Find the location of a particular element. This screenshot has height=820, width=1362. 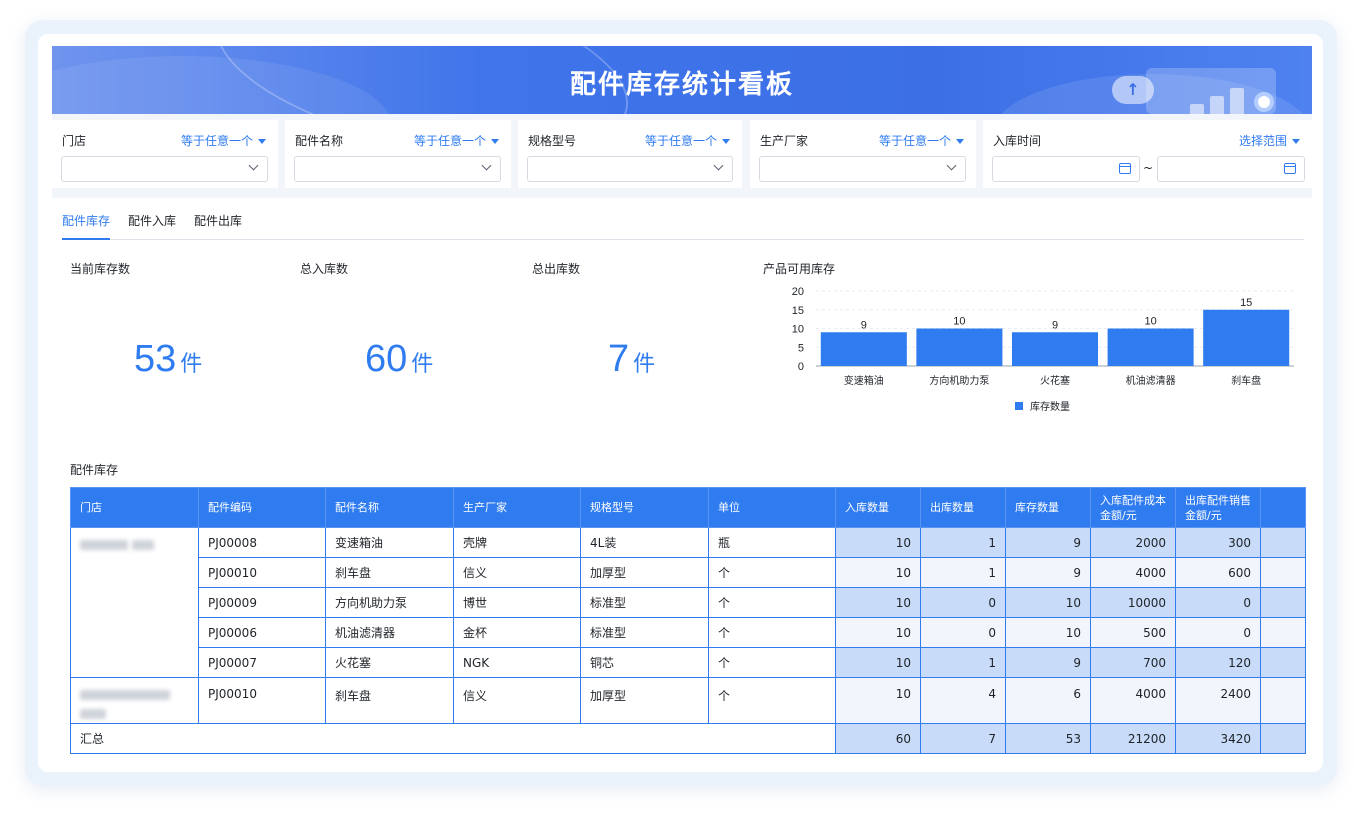

table-cell: PJ00006 is located at coordinates (262, 632).